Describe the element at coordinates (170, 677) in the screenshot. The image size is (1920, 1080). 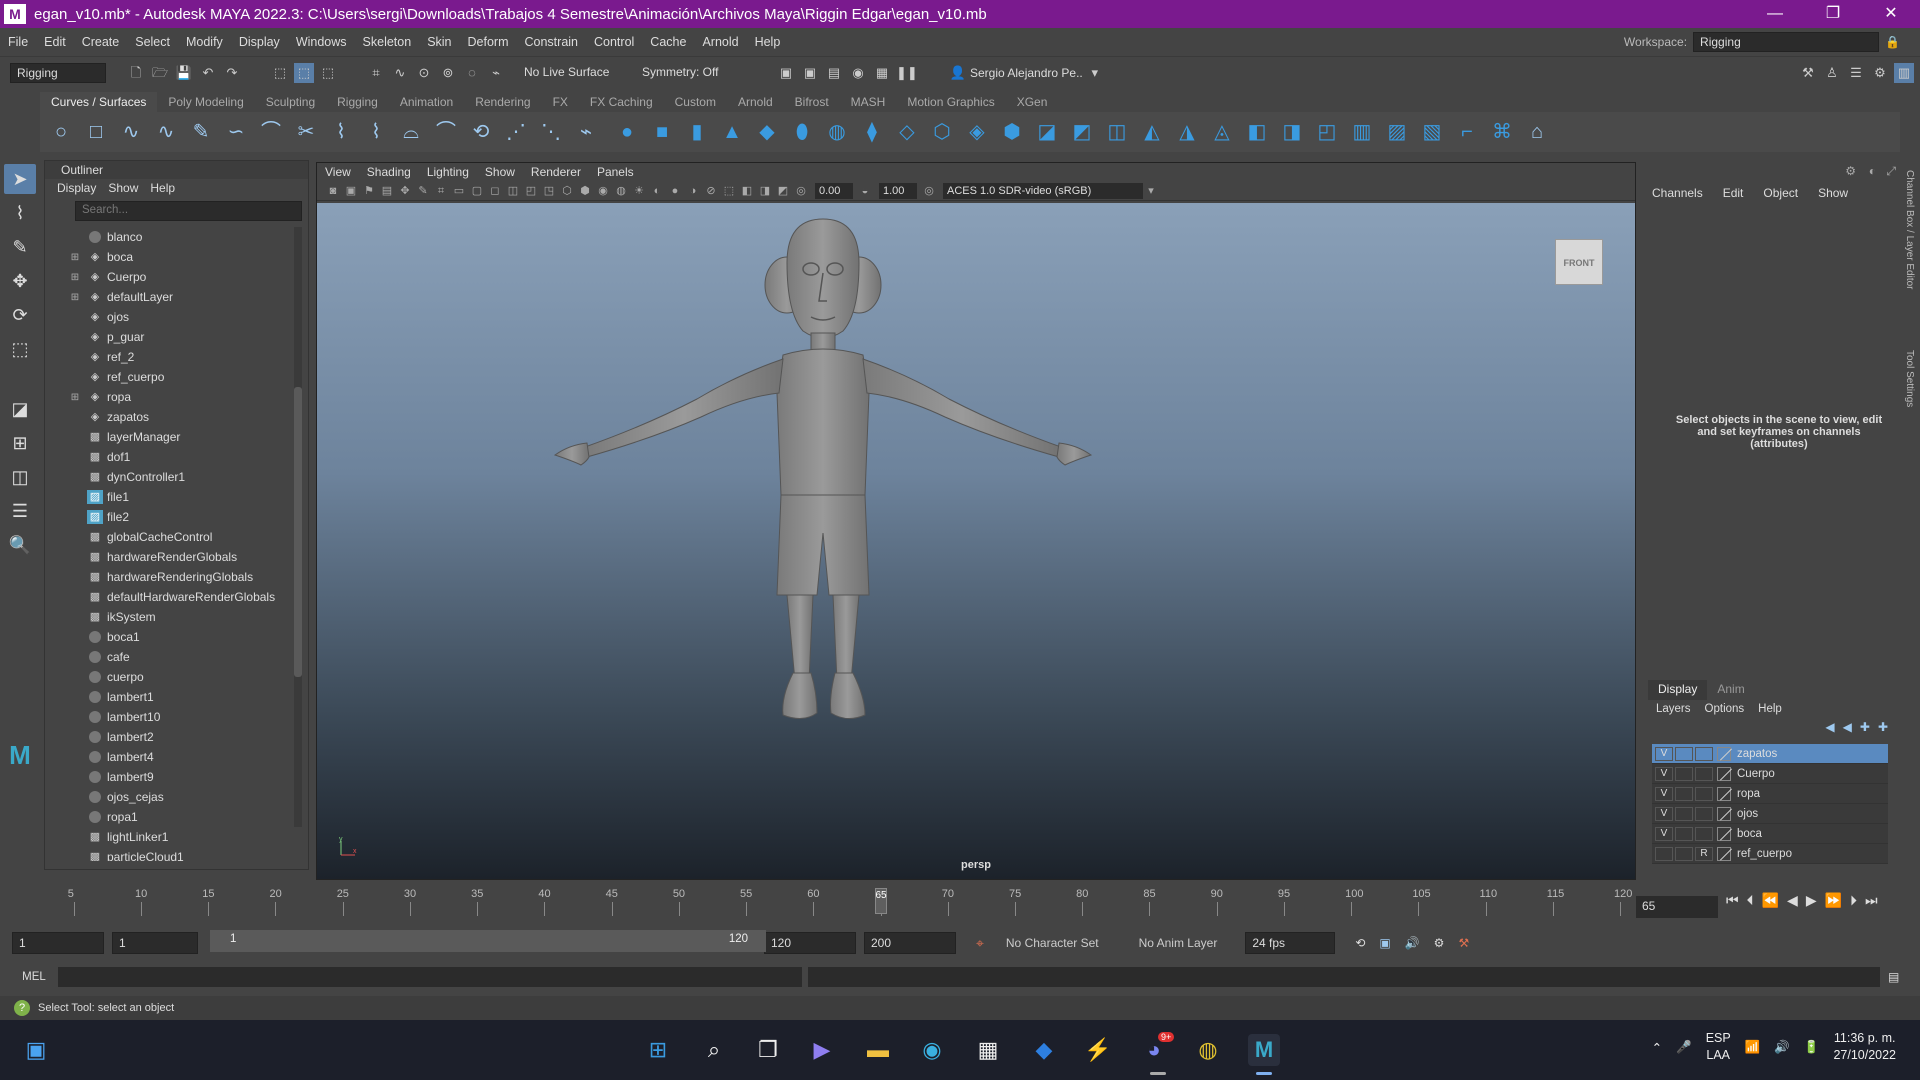
I see `outliner-item: cuerpo` at that location.